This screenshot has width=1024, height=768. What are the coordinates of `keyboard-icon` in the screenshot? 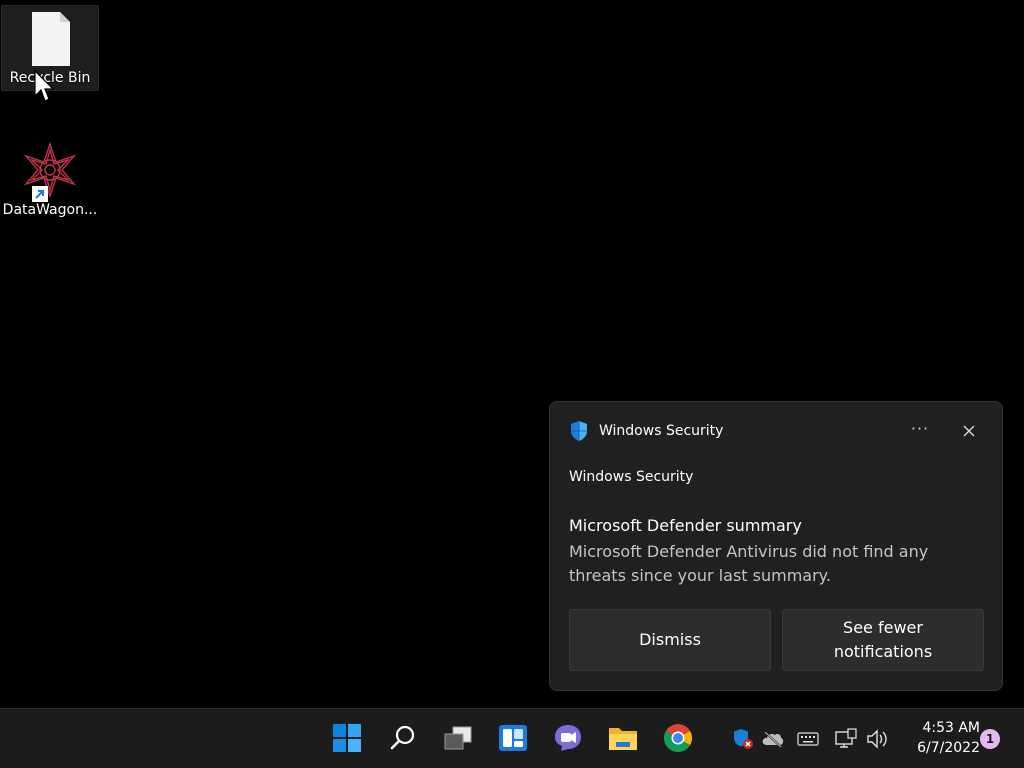 It's located at (808, 739).